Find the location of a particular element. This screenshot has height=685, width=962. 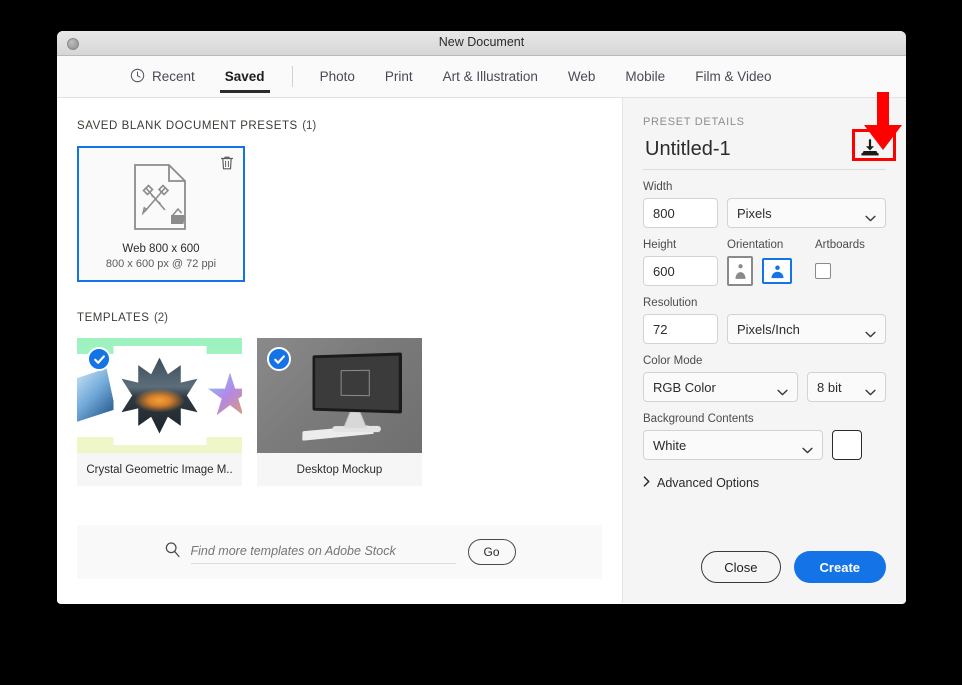

tab-print: Print is located at coordinates (399, 76).